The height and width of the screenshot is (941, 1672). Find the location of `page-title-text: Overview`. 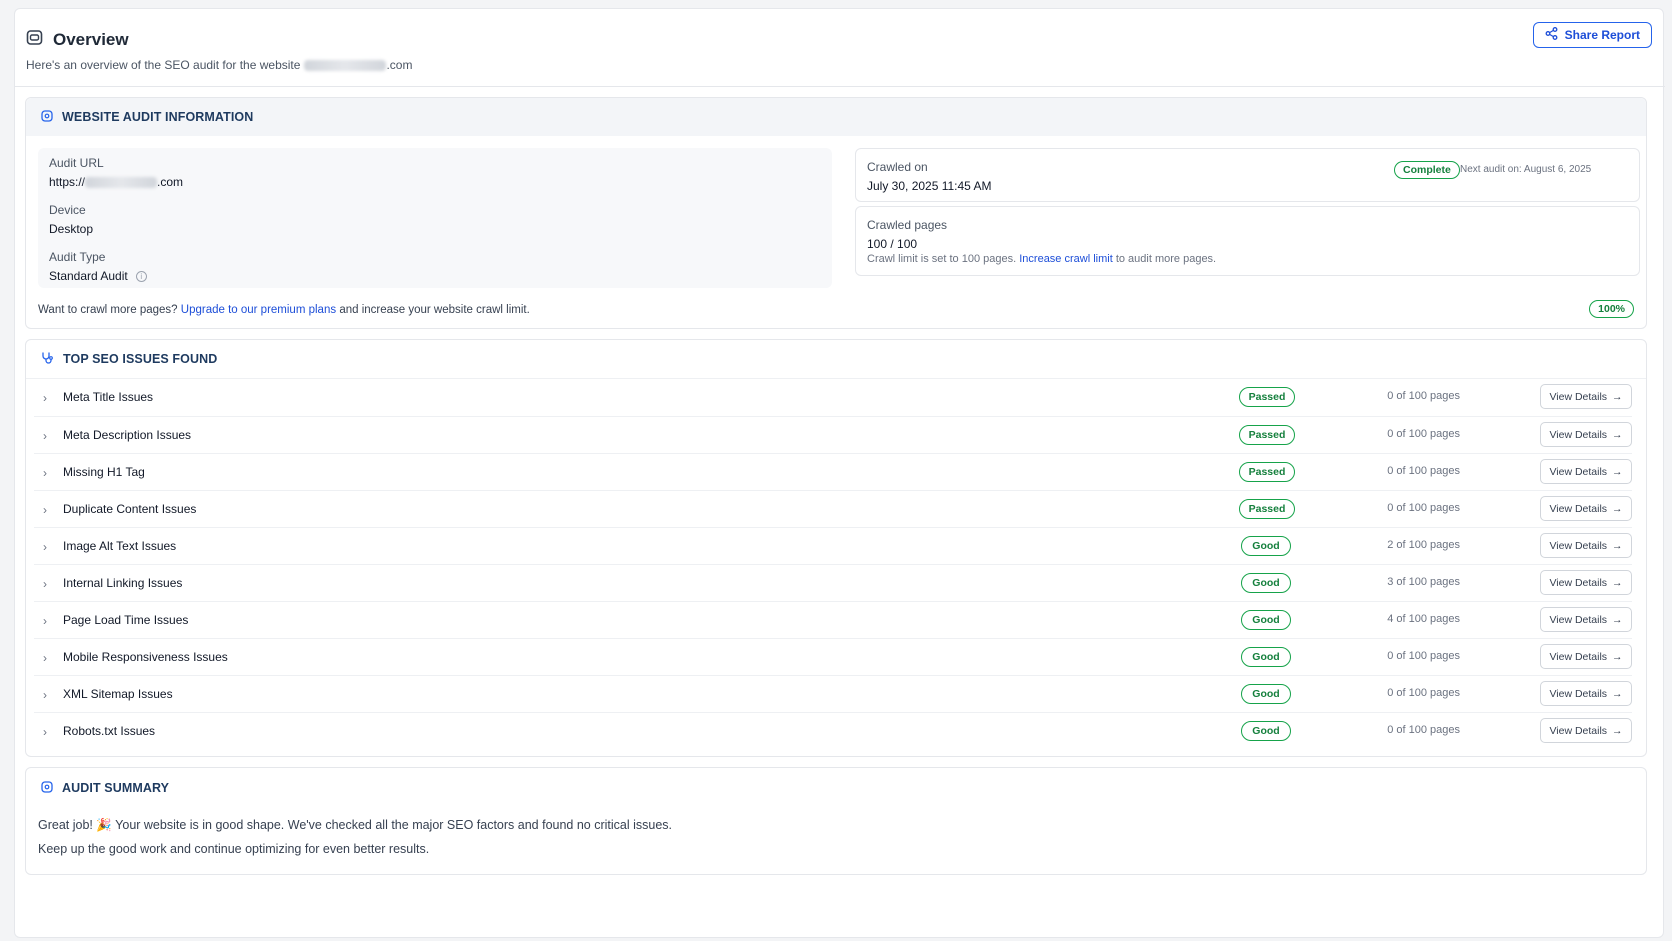

page-title-text: Overview is located at coordinates (91, 39).